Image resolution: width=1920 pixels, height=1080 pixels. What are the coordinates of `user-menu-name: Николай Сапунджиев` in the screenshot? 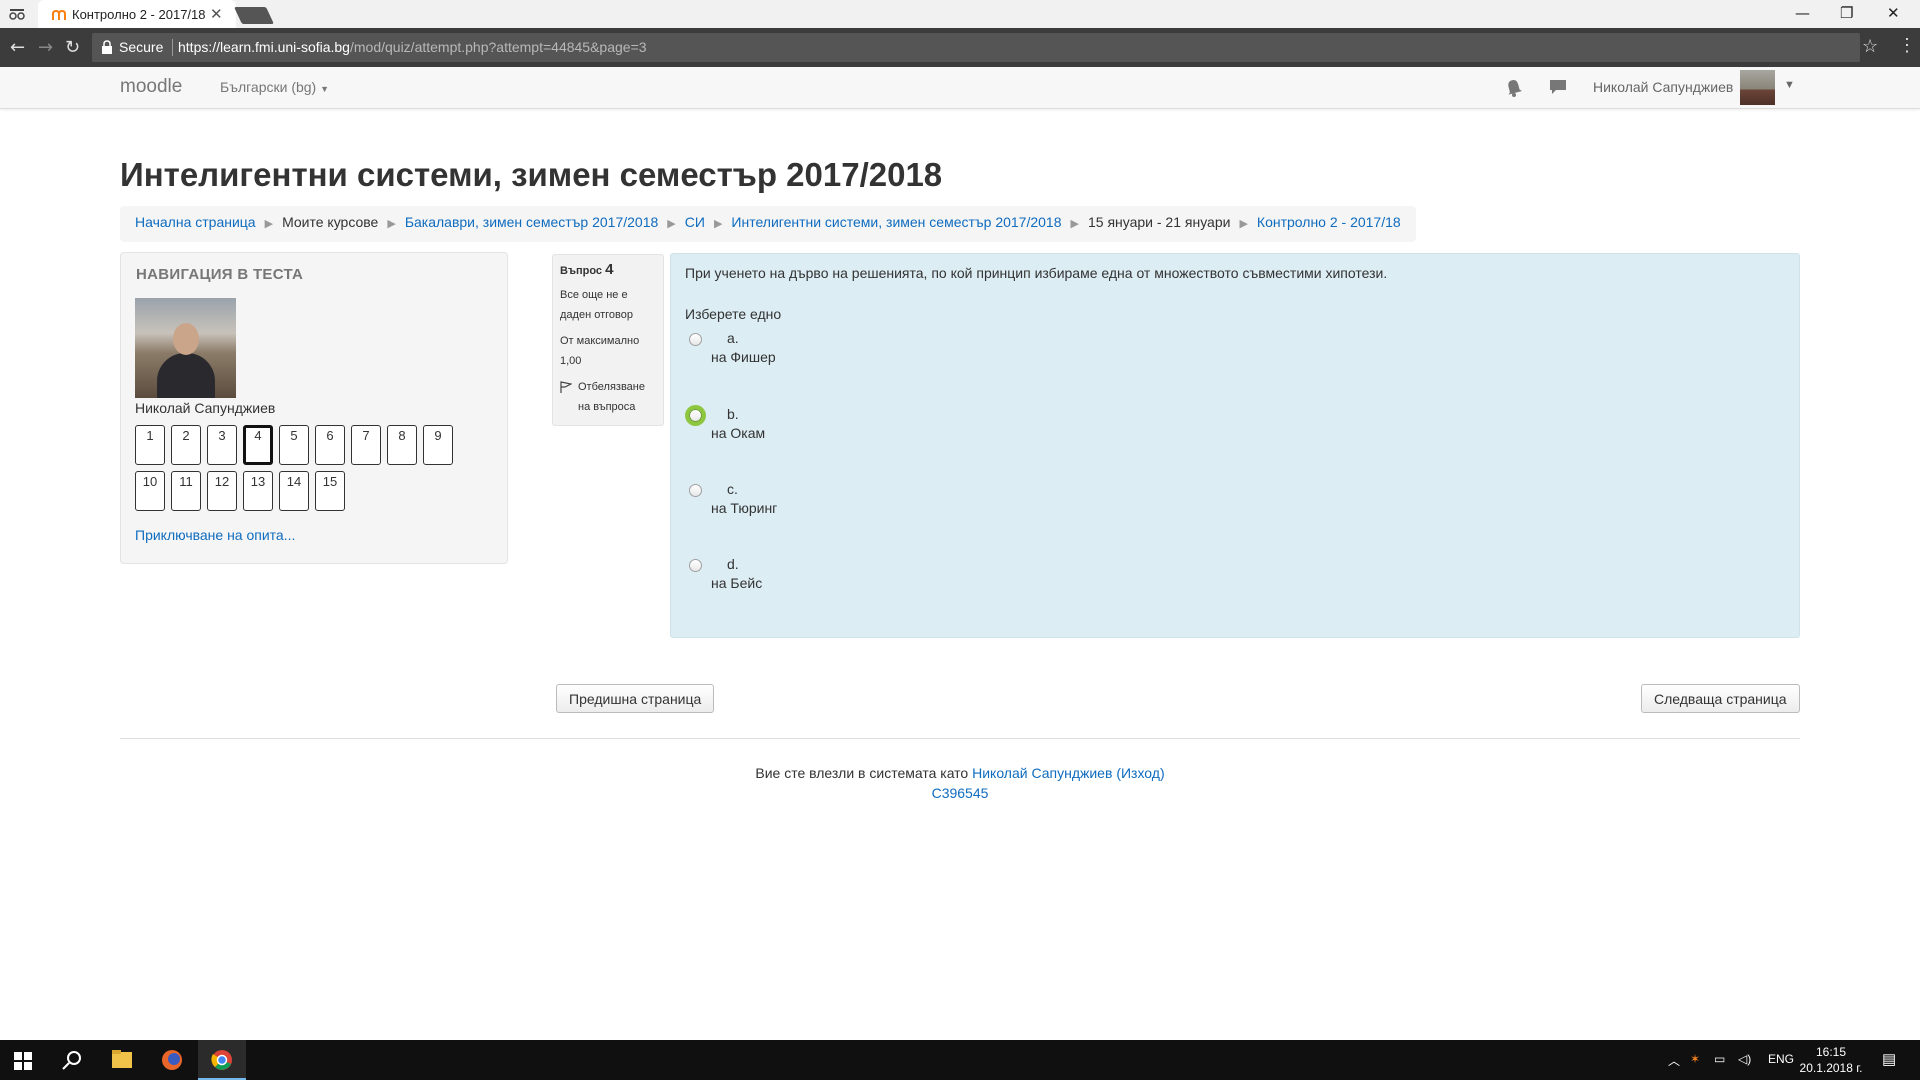 It's located at (1663, 87).